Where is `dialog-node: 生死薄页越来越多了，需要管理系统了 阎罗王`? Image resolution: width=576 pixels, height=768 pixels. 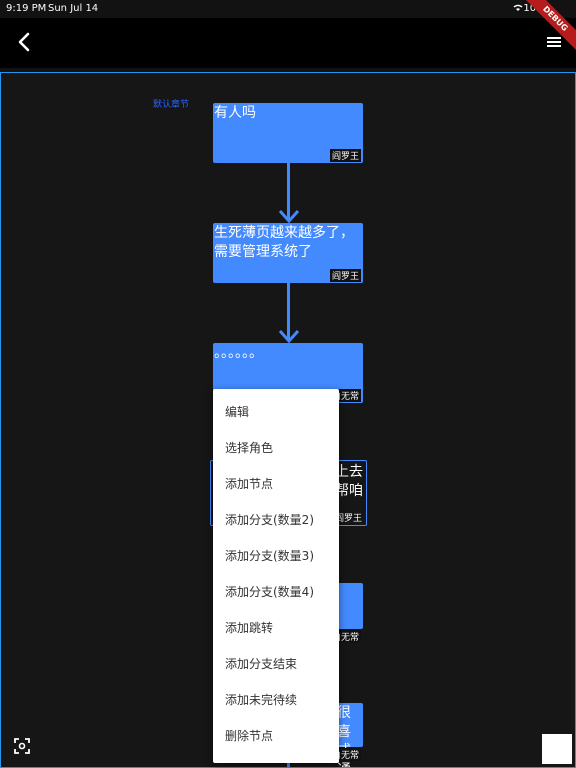
dialog-node: 生死薄页越来越多了，需要管理系统了 阎罗王 is located at coordinates (288, 253).